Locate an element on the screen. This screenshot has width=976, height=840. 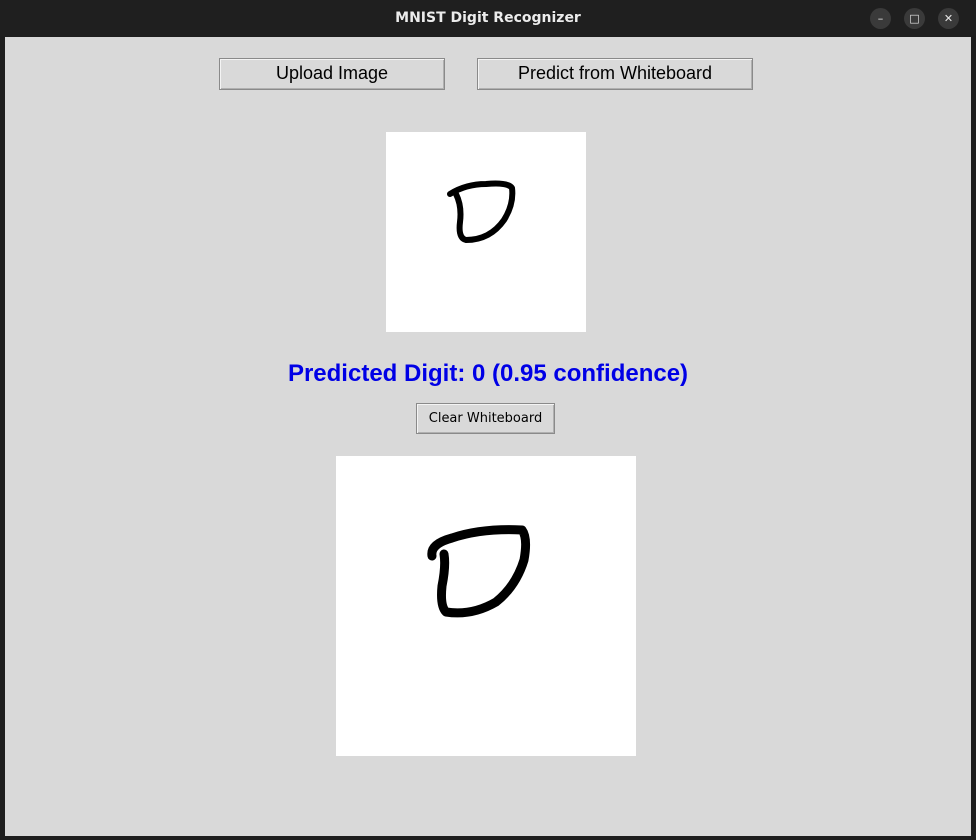
minimize-icon: – is located at coordinates (880, 18).